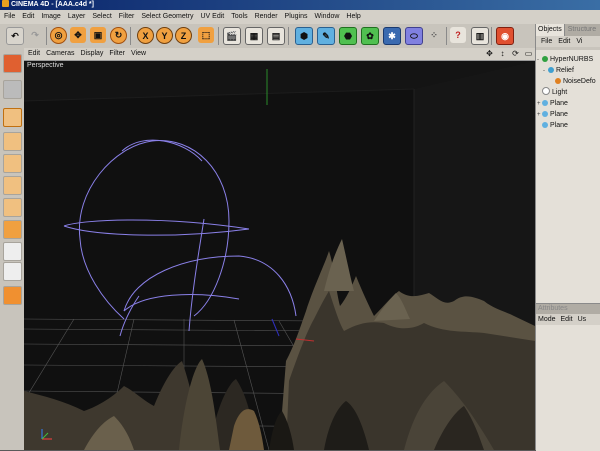  I want to click on menu-help: Help, so click(352, 17).